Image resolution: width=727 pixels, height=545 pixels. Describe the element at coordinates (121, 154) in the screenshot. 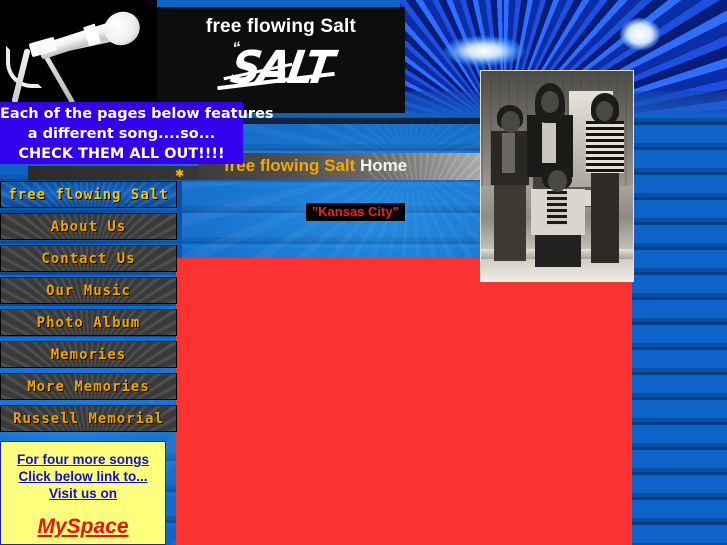

I see `announcement-line-3: CHECK THEM ALL OUT!!!!` at that location.